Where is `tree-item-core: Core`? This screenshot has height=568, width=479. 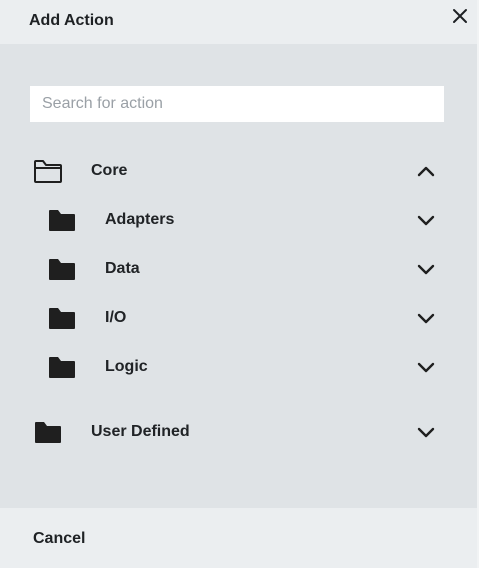
tree-item-core: Core is located at coordinates (238, 172).